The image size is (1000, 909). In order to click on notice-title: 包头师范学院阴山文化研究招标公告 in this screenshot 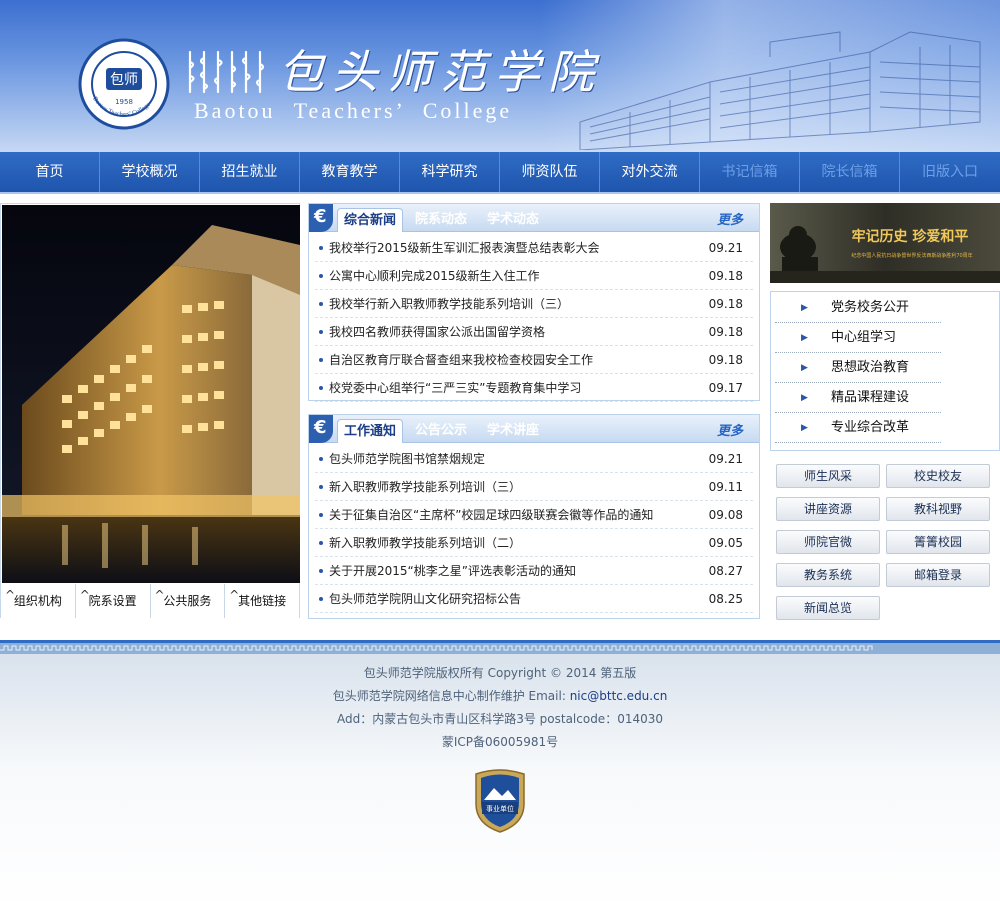, I will do `click(425, 599)`.